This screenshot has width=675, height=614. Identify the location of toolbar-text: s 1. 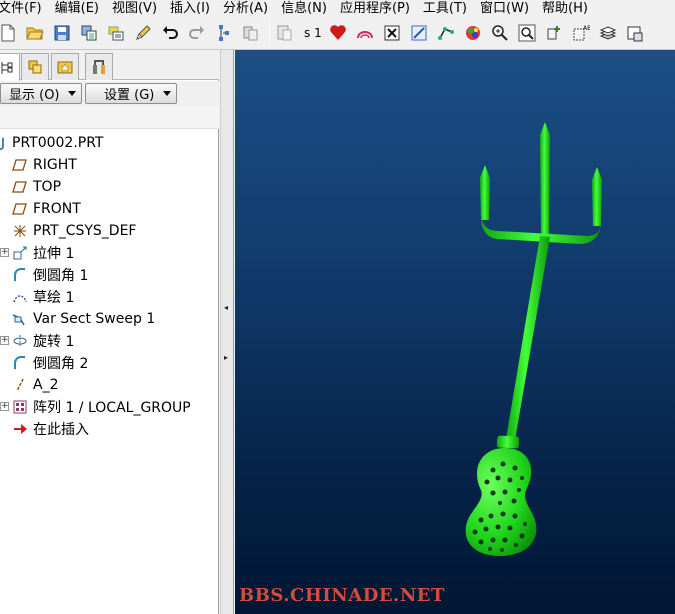
(313, 33).